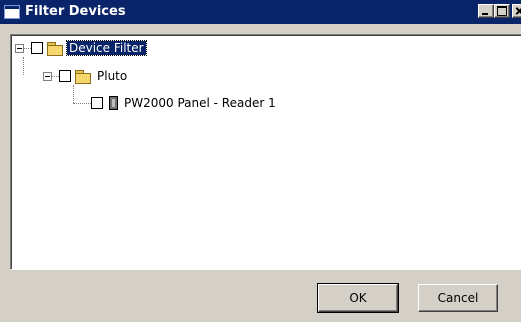  I want to click on reader-icon, so click(113, 103).